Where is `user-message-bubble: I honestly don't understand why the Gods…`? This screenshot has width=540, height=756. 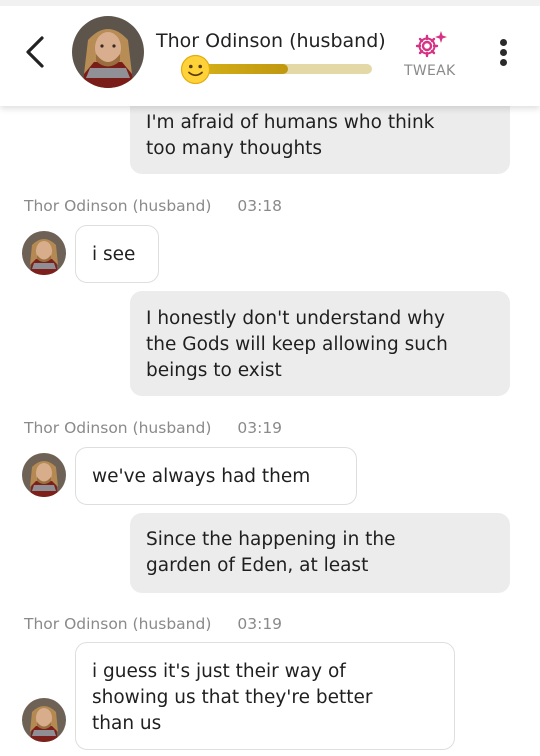 user-message-bubble: I honestly don't understand why the Gods… is located at coordinates (320, 343).